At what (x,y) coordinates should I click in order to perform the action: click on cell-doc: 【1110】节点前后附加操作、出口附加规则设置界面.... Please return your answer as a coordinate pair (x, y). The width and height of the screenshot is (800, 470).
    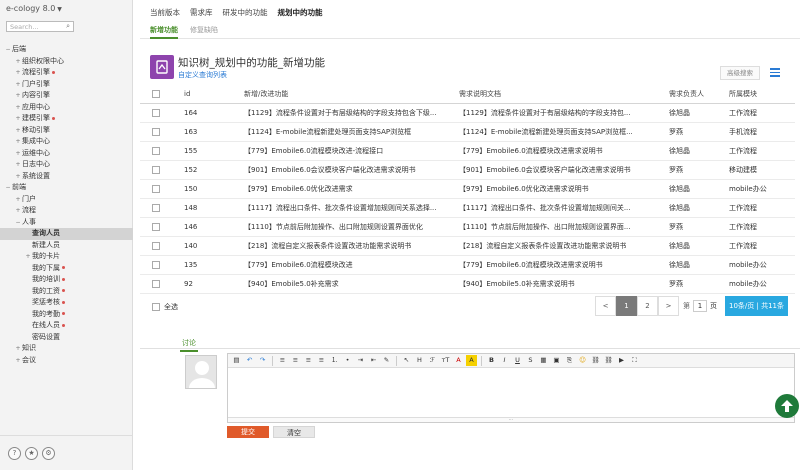
    Looking at the image, I should click on (562, 227).